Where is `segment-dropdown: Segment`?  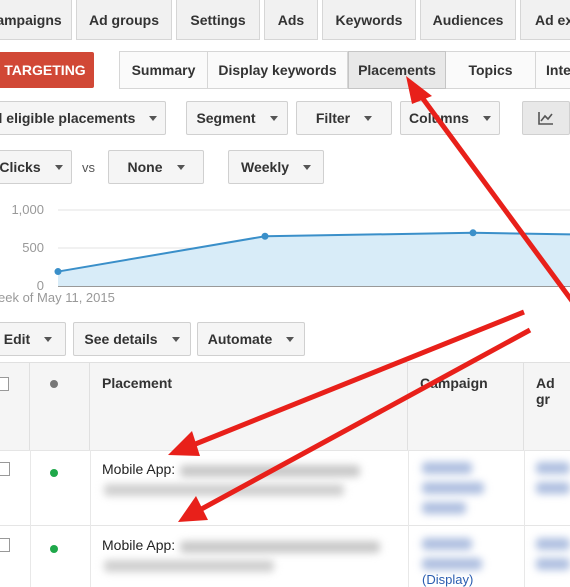 segment-dropdown: Segment is located at coordinates (237, 118).